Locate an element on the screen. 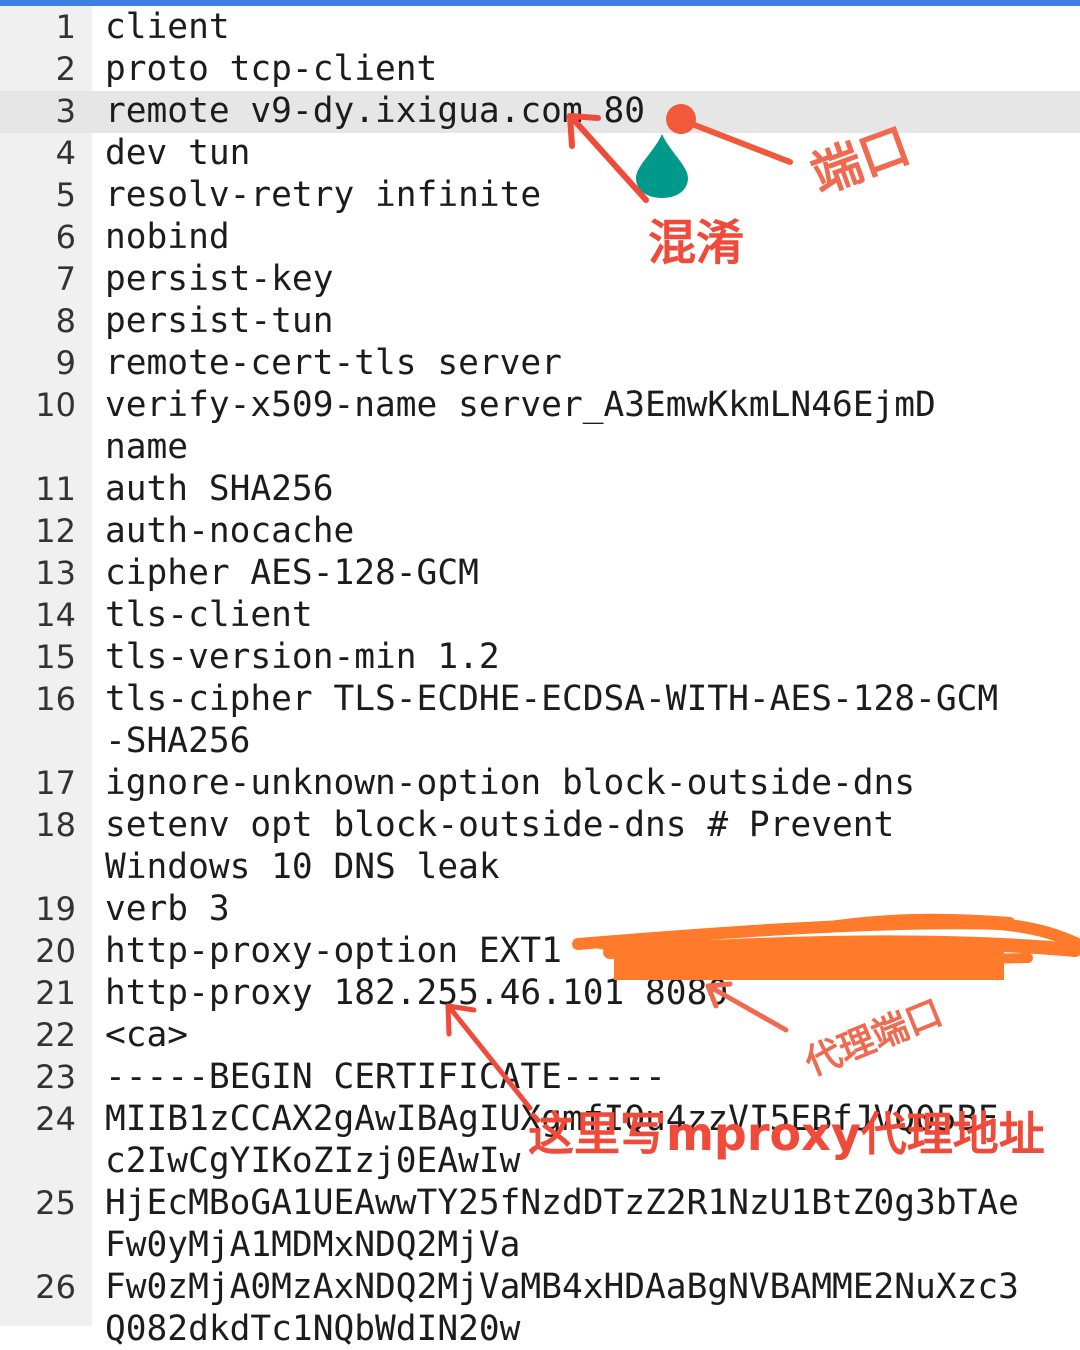  water-drop-icon is located at coordinates (662, 166).